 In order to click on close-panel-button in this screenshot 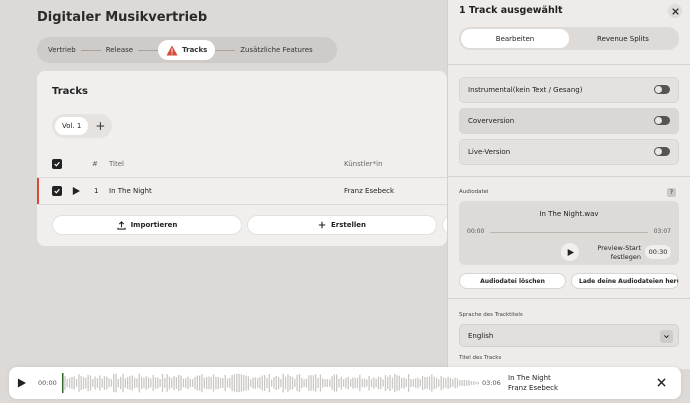, I will do `click(675, 11)`.